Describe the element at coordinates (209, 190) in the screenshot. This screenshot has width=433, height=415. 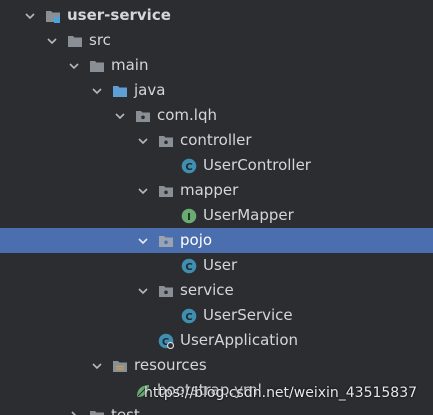
I see `tree-label: mapper` at that location.